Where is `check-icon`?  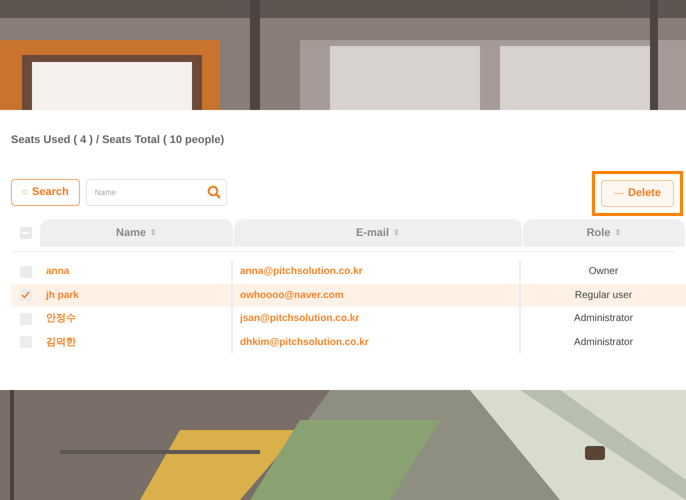
check-icon is located at coordinates (25, 295).